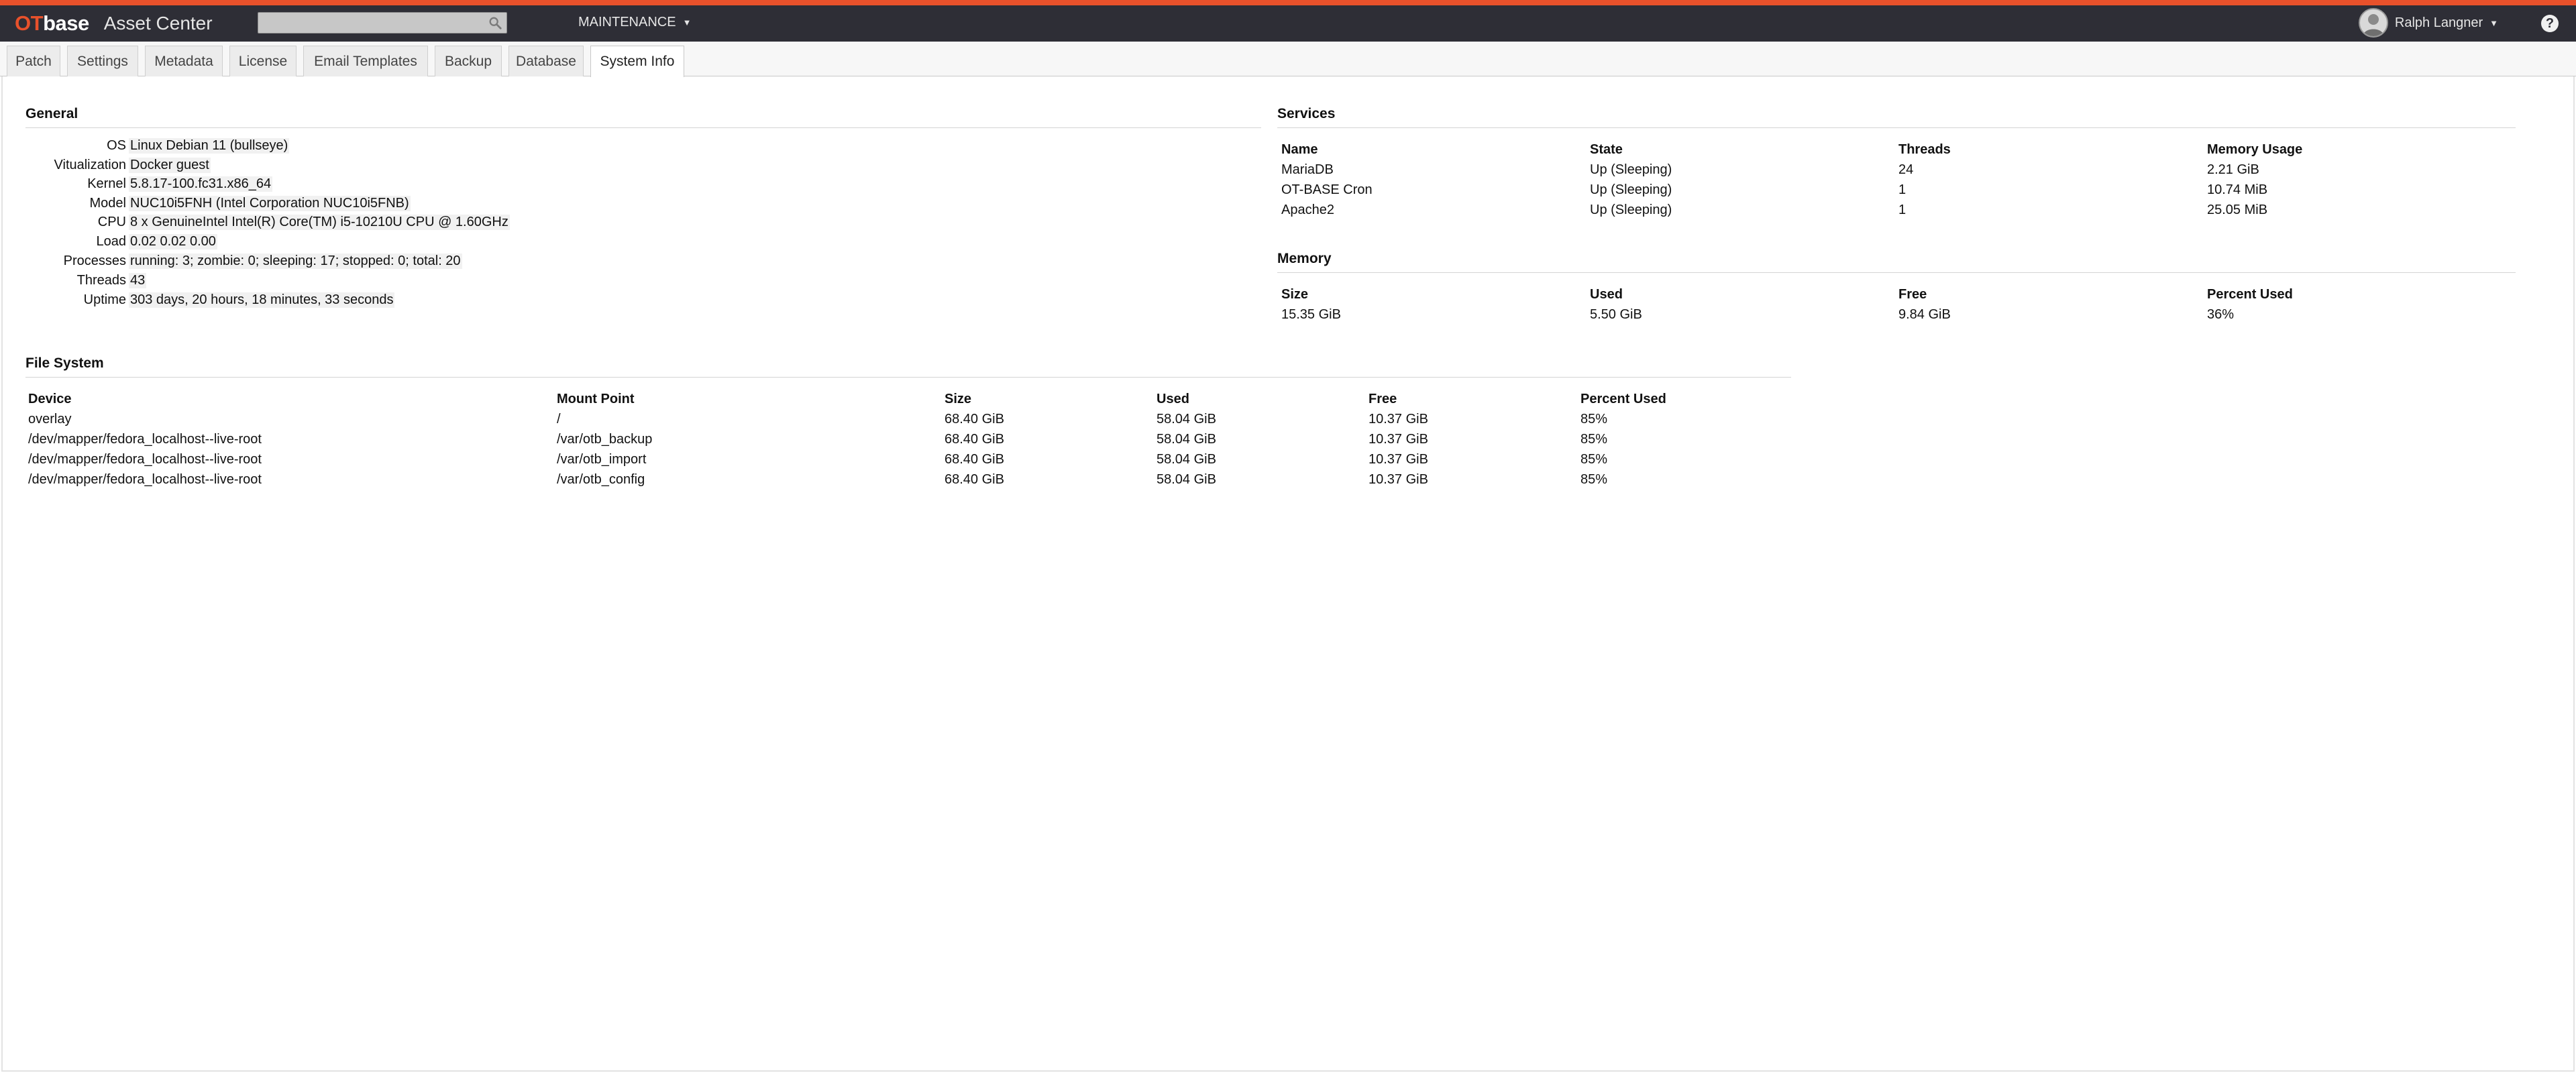  Describe the element at coordinates (1924, 149) in the screenshot. I see `column-header: Threads` at that location.